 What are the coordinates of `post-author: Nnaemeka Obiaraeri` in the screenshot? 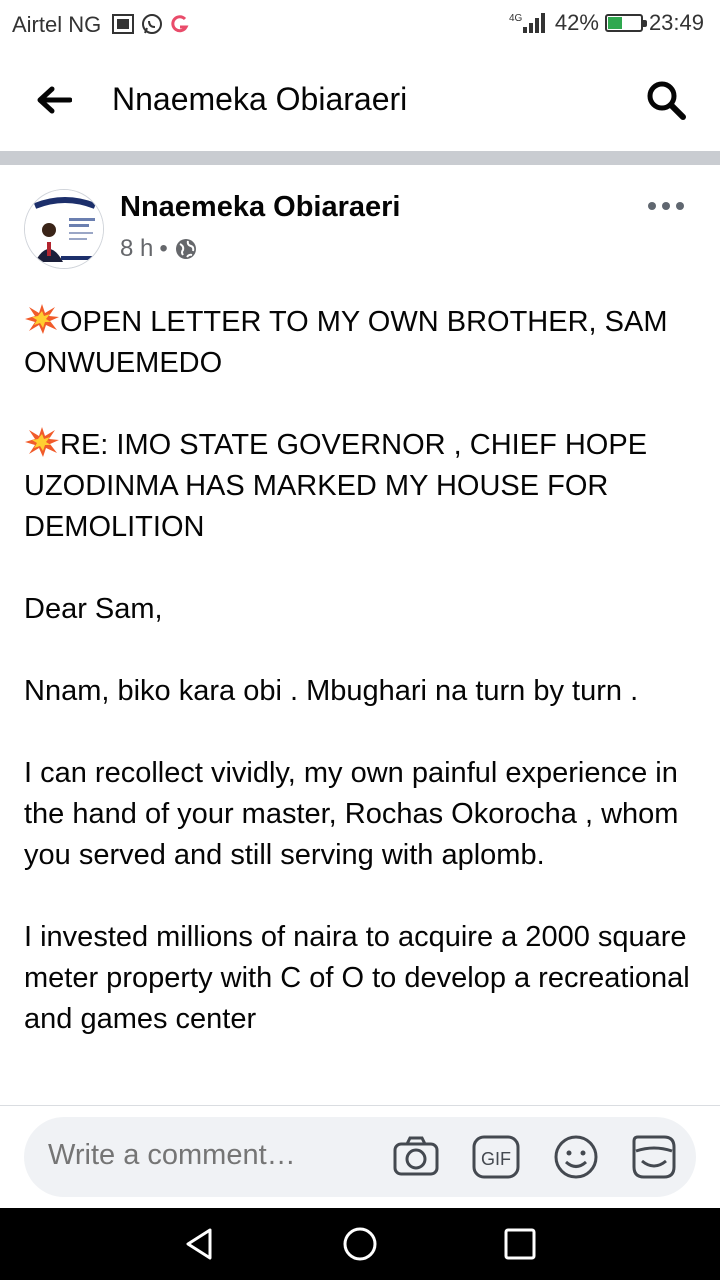 It's located at (260, 207).